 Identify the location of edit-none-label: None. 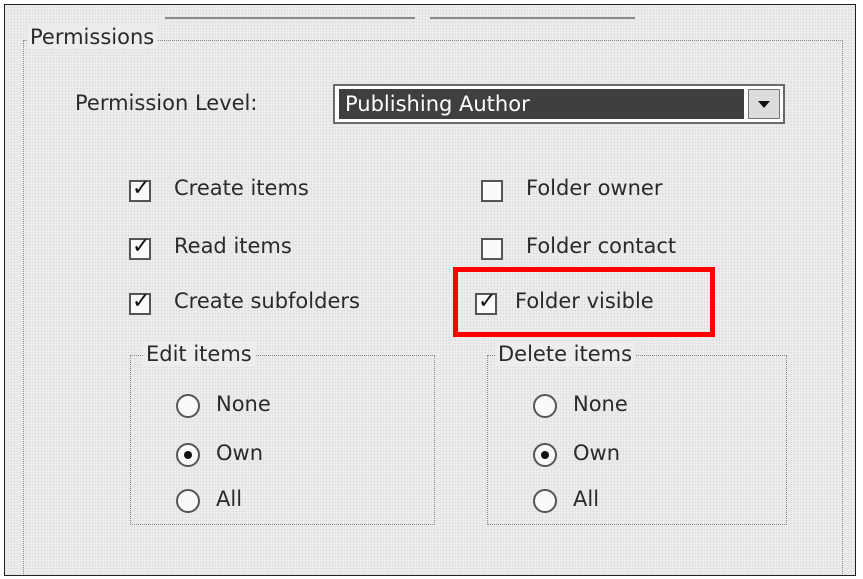
(243, 404).